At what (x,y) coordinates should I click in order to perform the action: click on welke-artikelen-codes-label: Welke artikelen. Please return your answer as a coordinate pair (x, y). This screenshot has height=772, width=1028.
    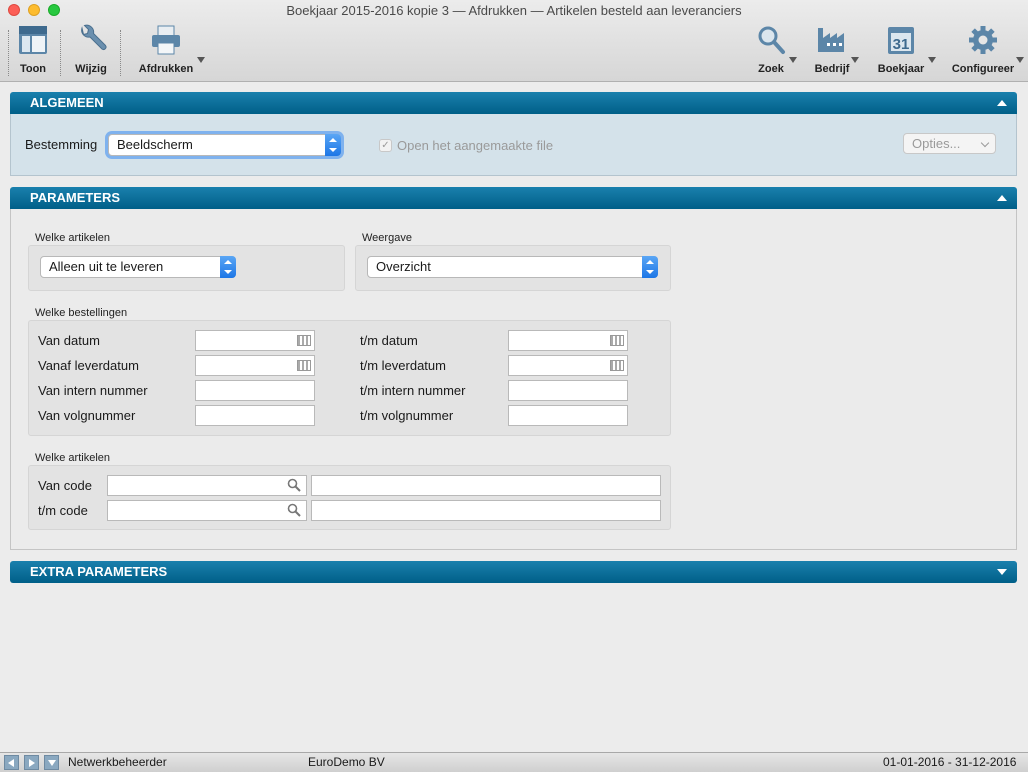
    Looking at the image, I should click on (72, 458).